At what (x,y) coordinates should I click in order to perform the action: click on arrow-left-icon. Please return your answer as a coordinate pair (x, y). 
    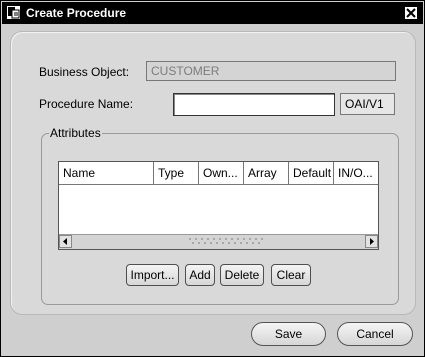
    Looking at the image, I should click on (65, 241).